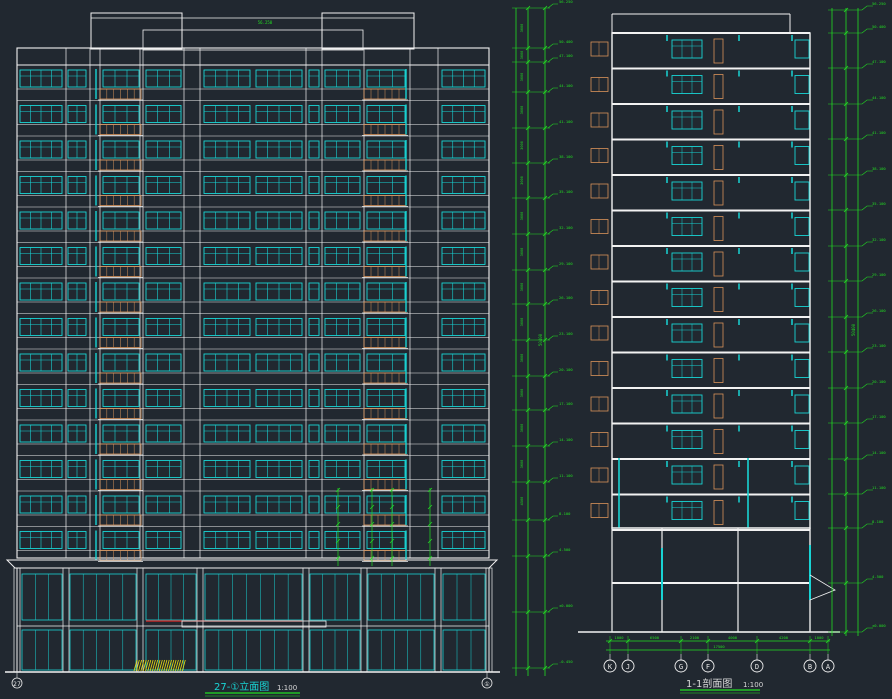  What do you see at coordinates (879, 487) in the screenshot?
I see `section-level-text: 11.100` at bounding box center [879, 487].